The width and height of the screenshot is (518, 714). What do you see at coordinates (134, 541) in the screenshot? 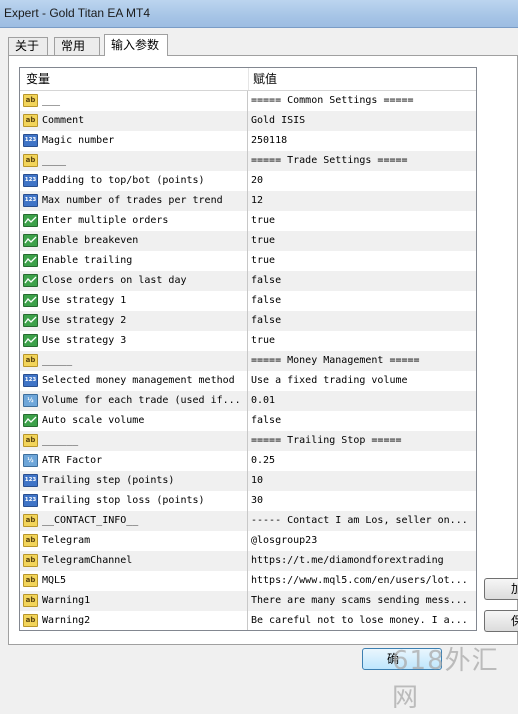
I see `variable-cell: ab Telegram` at bounding box center [134, 541].